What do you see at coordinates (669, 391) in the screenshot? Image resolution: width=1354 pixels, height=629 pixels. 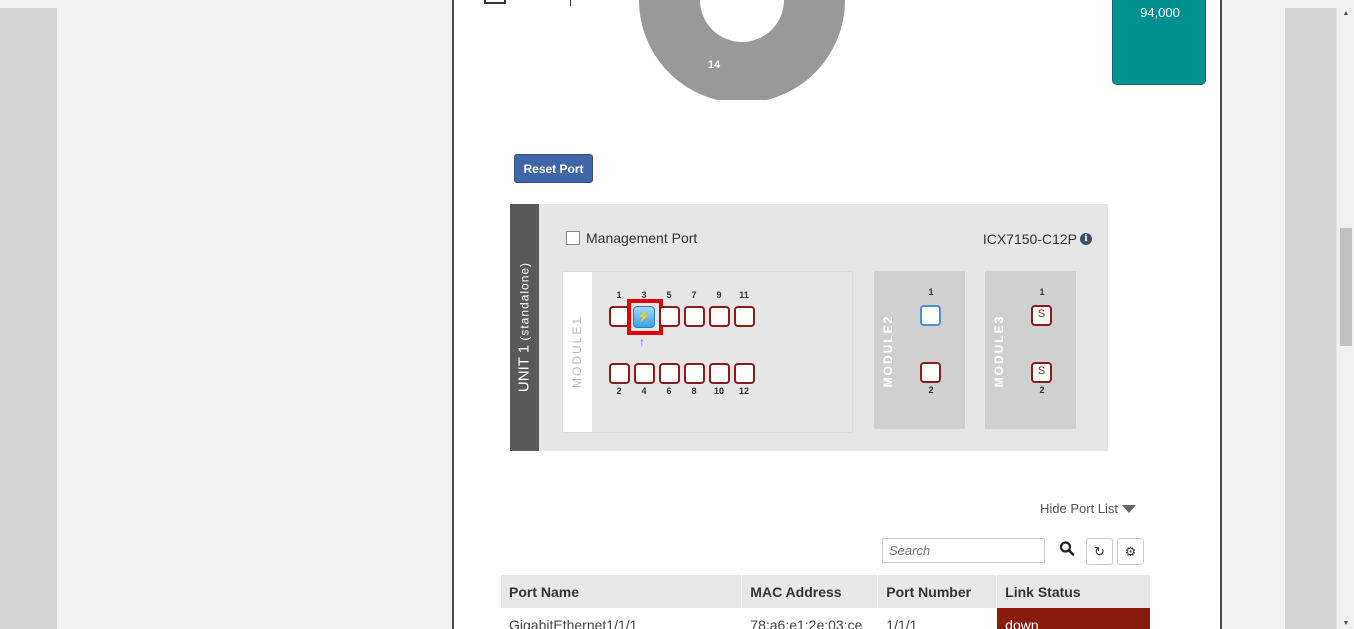 I see `port-number-label: 6` at bounding box center [669, 391].